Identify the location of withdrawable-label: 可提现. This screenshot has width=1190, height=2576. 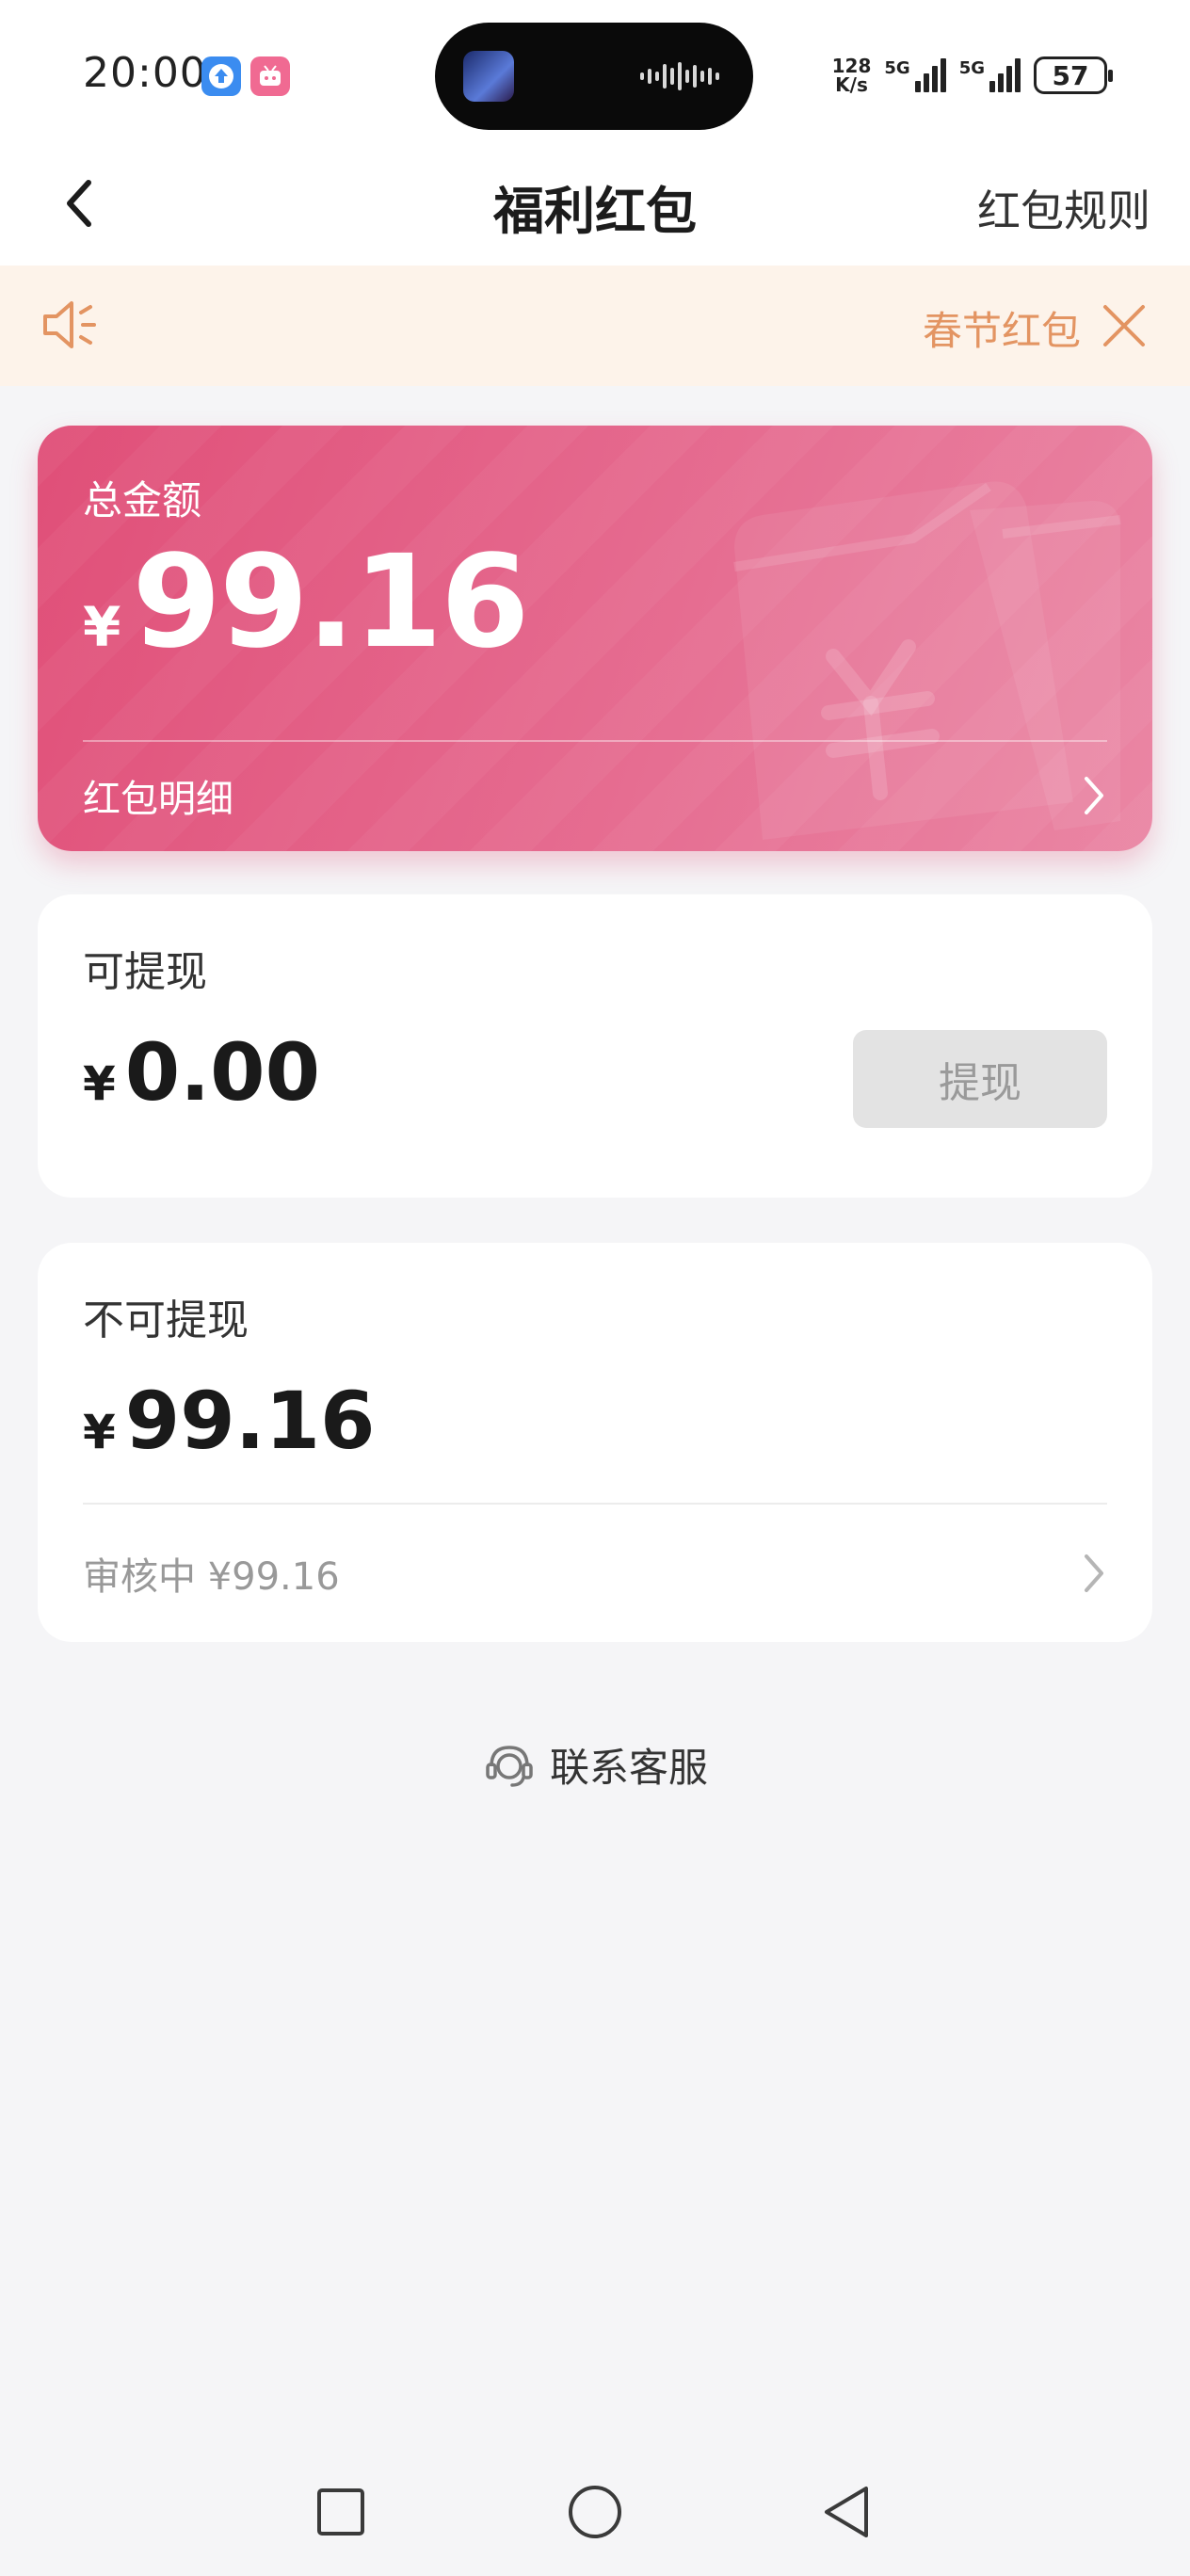
(145, 972).